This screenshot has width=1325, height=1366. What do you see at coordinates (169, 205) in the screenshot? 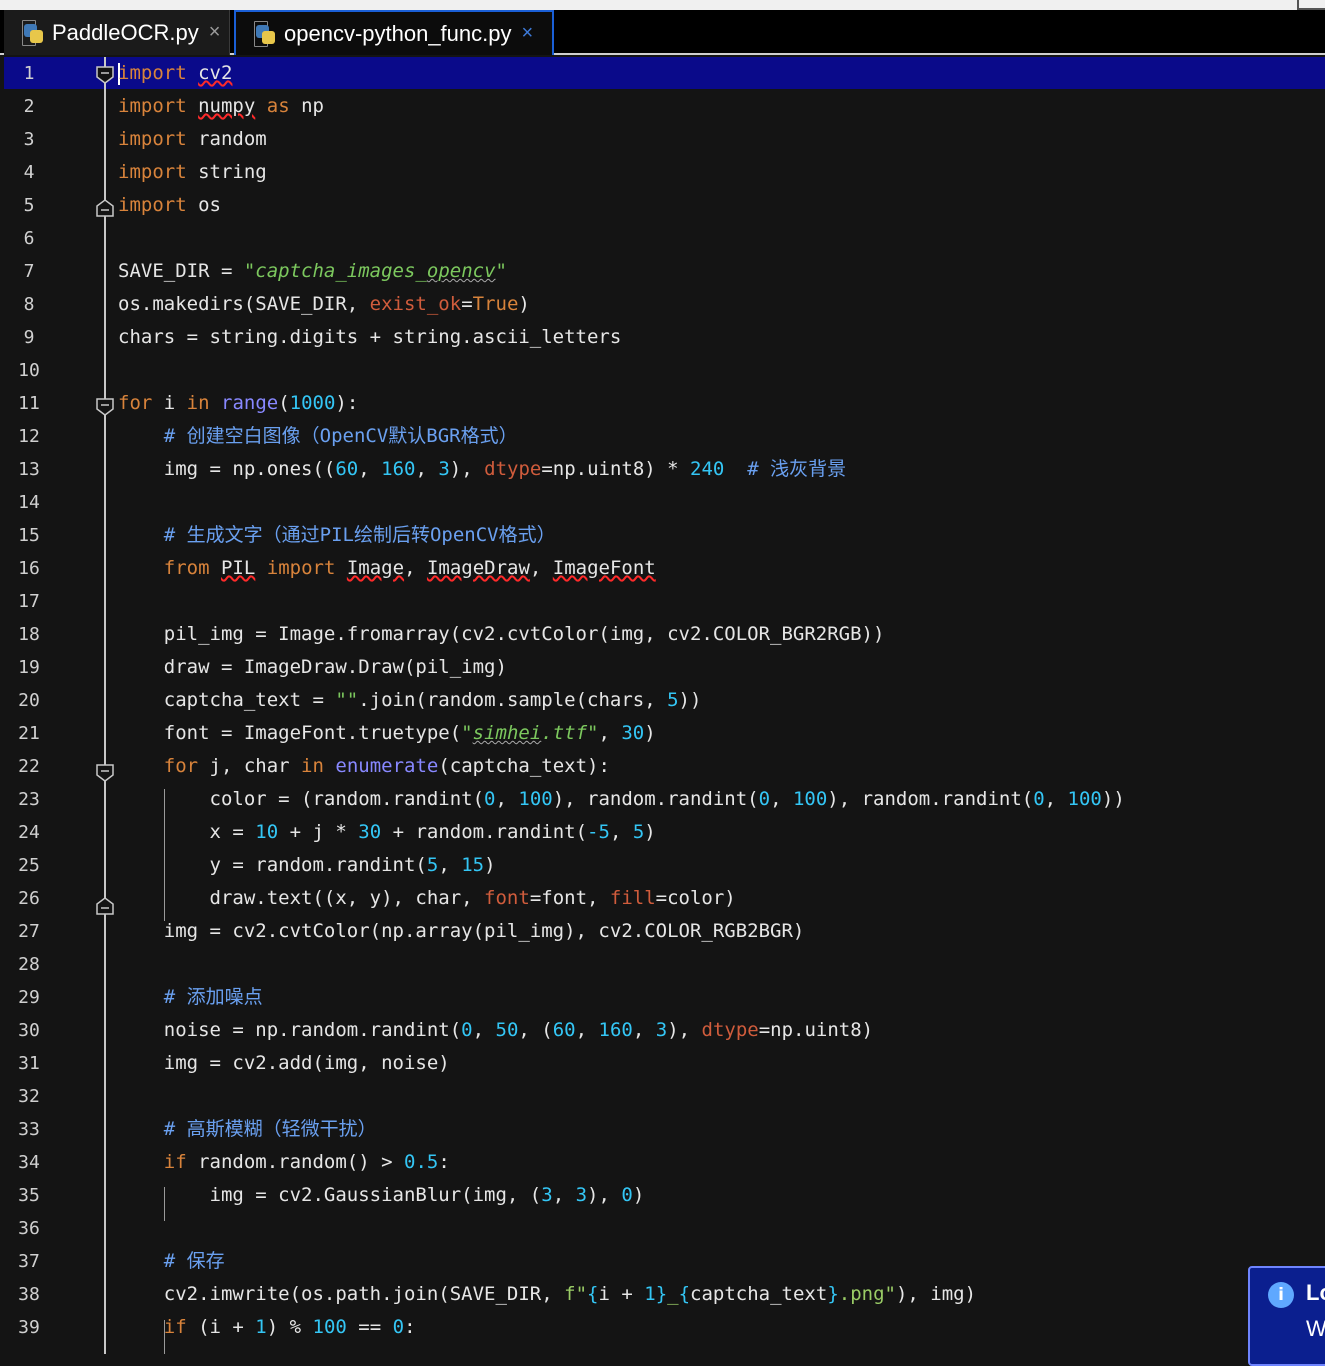
I see `code-text: import os` at bounding box center [169, 205].